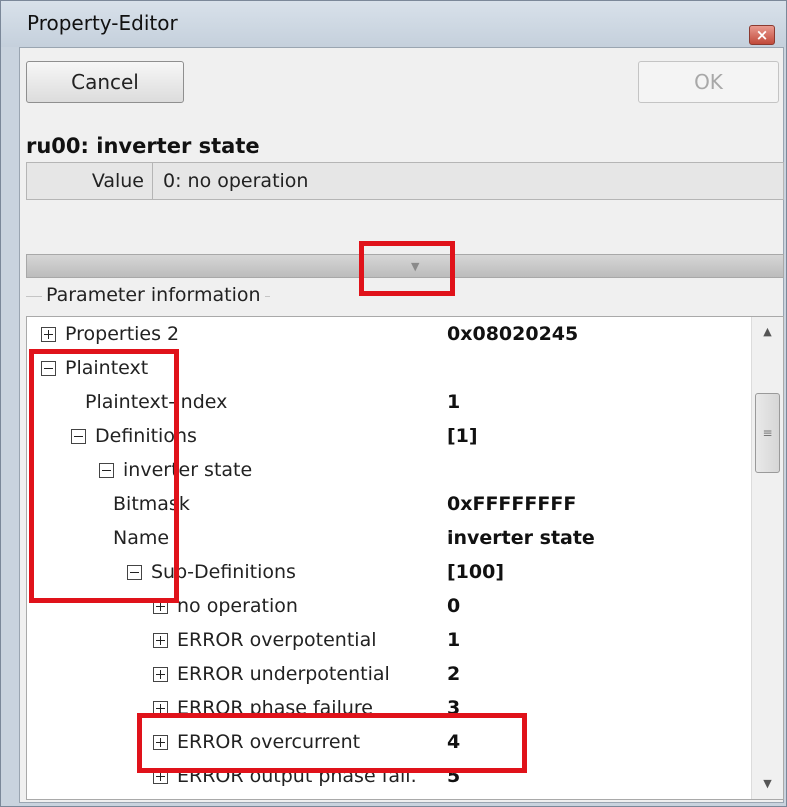  Describe the element at coordinates (513, 334) in the screenshot. I see `tree-row-value: 0x08020245` at that location.